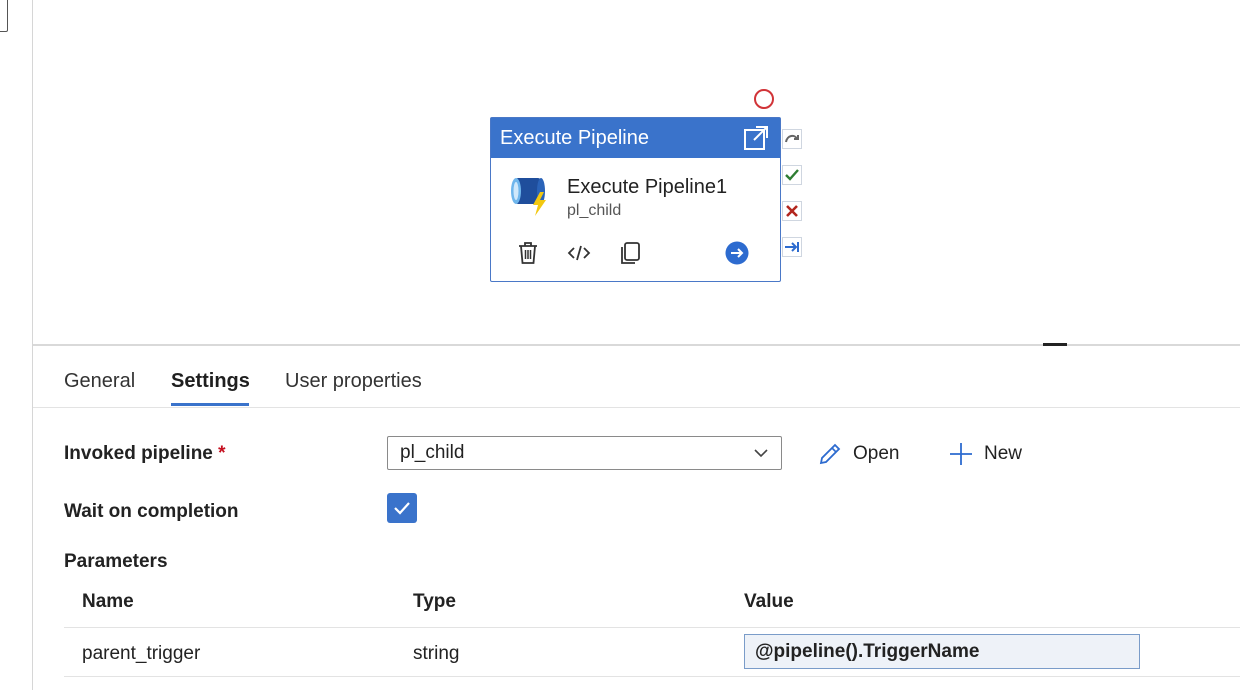 The width and height of the screenshot is (1240, 690). Describe the element at coordinates (792, 175) in the screenshot. I see `success-output-icon` at that location.